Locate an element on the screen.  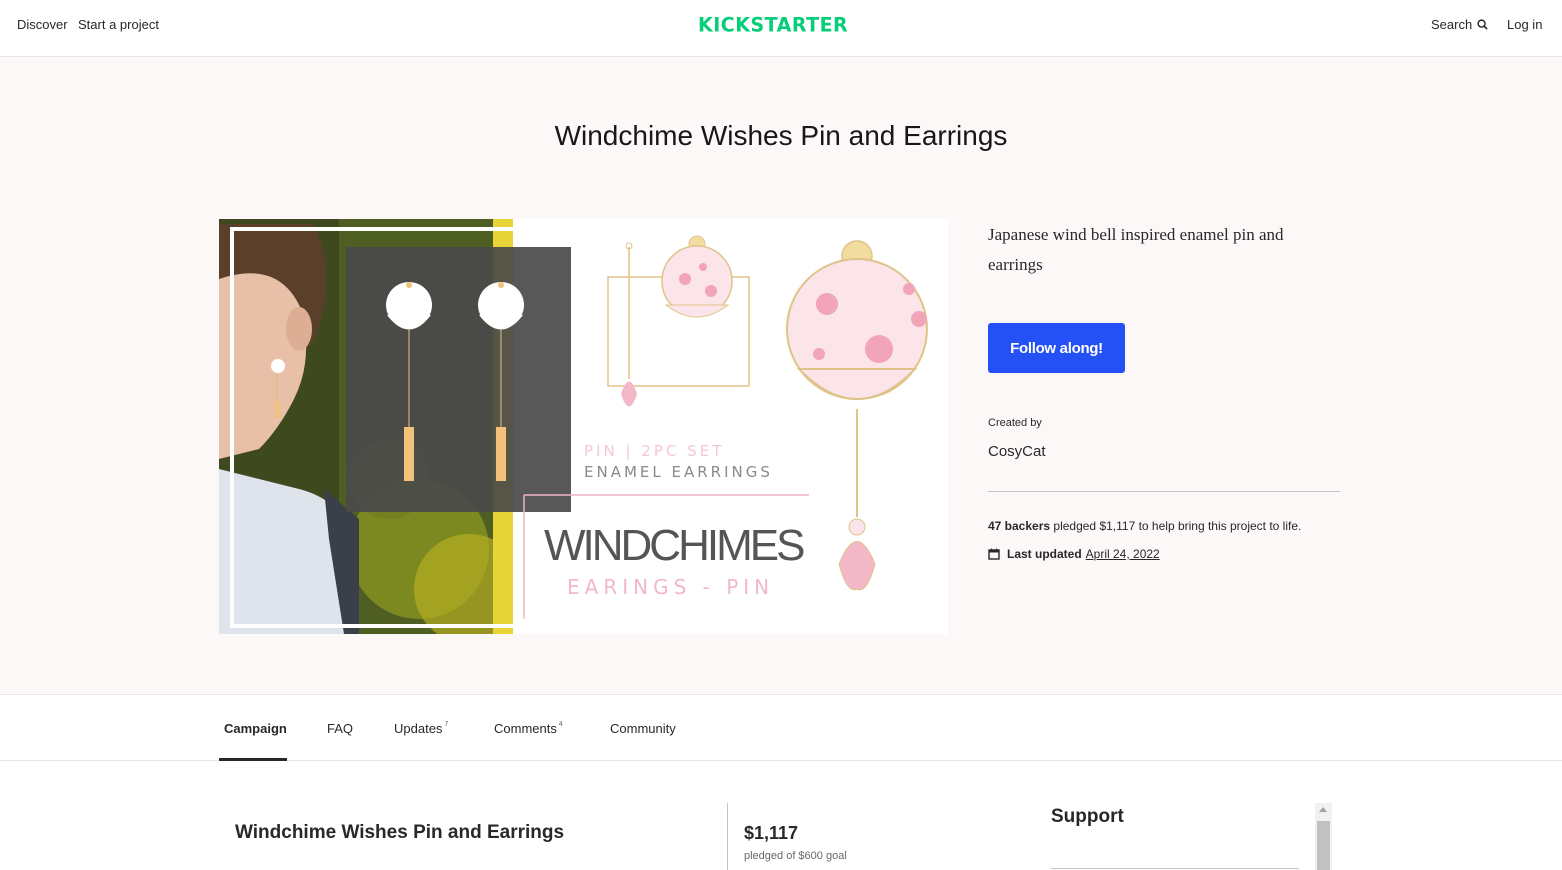
image-enamel-text: ENAMEL EARRINGS is located at coordinates (678, 472).